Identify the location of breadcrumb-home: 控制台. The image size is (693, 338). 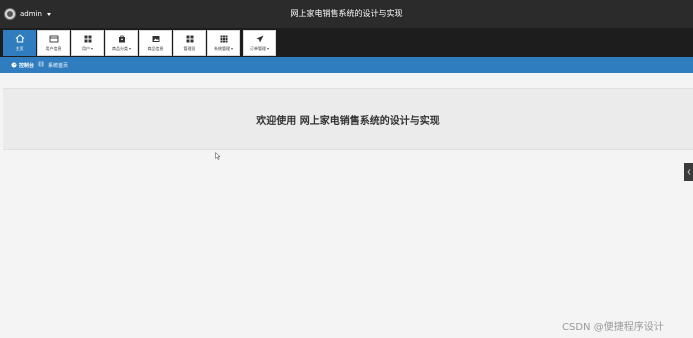
(17, 65).